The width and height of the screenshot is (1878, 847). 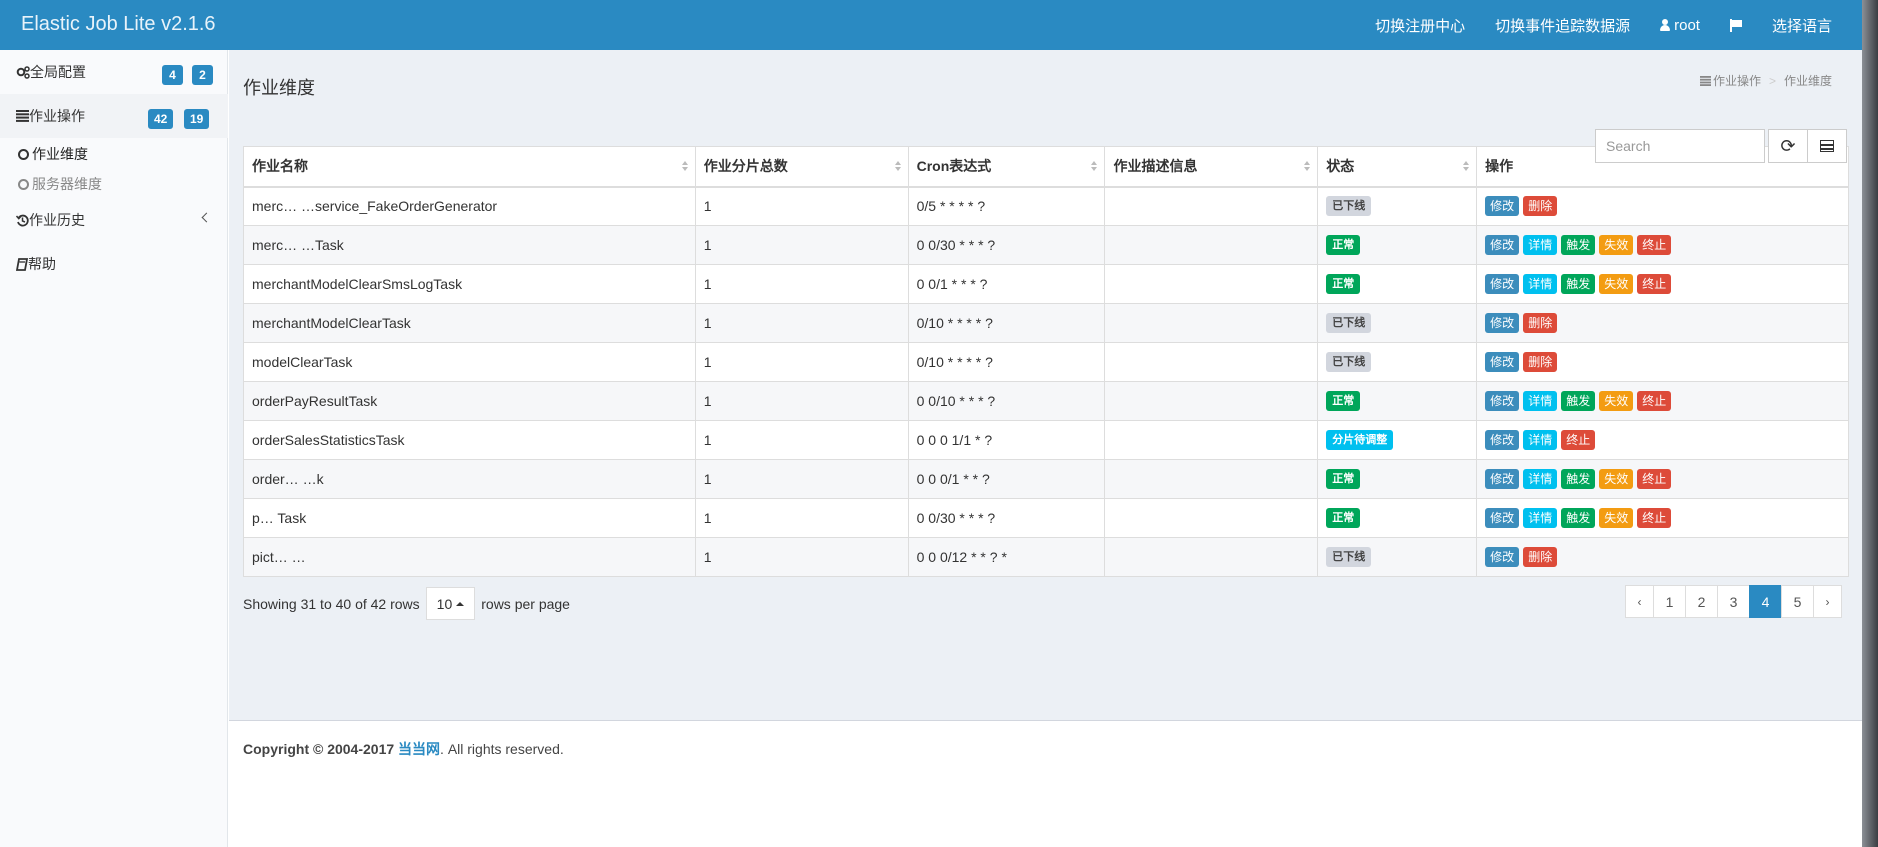 What do you see at coordinates (23, 72) in the screenshot?
I see `gears-icon` at bounding box center [23, 72].